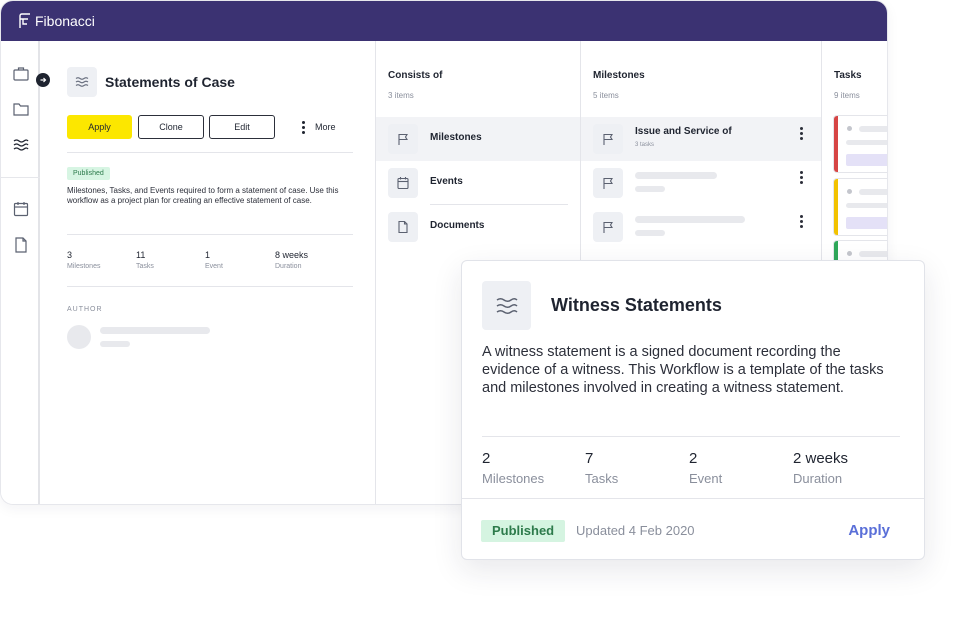 This screenshot has width=973, height=637. What do you see at coordinates (292, 255) in the screenshot?
I see `stat-value: 8 weeks` at bounding box center [292, 255].